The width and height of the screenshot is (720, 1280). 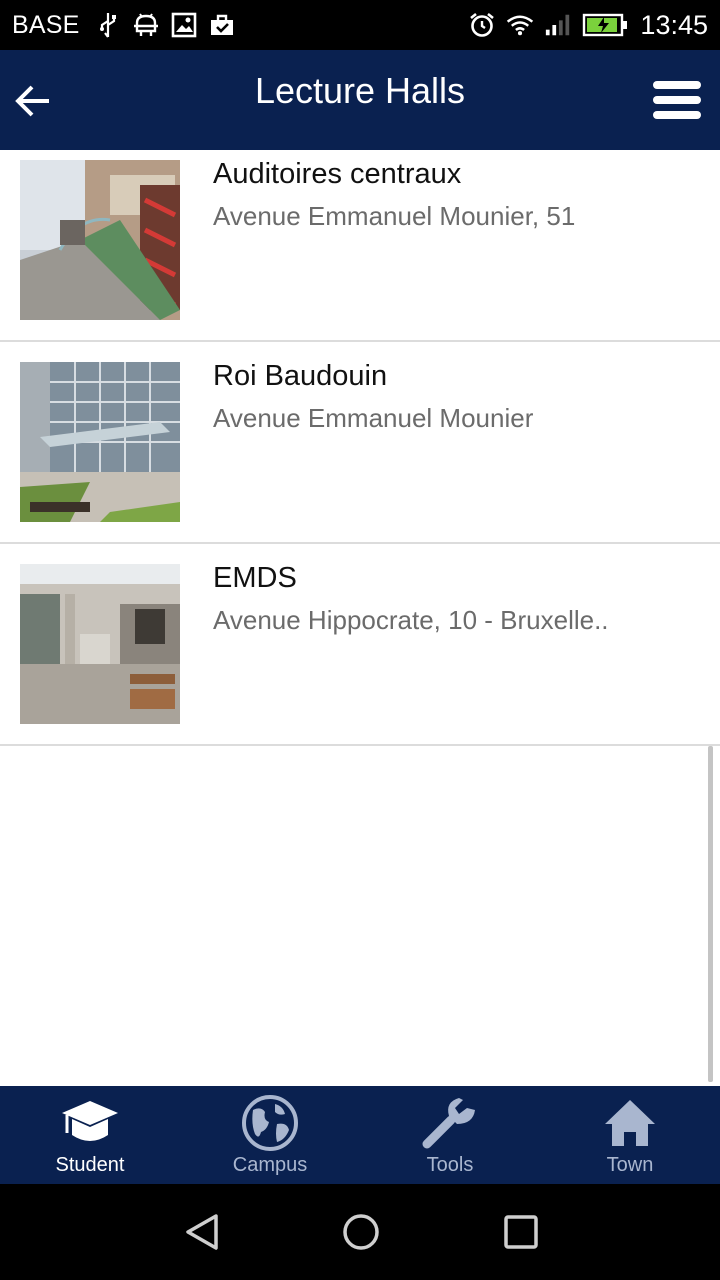 I want to click on tab-tools: Tools, so click(x=450, y=1135).